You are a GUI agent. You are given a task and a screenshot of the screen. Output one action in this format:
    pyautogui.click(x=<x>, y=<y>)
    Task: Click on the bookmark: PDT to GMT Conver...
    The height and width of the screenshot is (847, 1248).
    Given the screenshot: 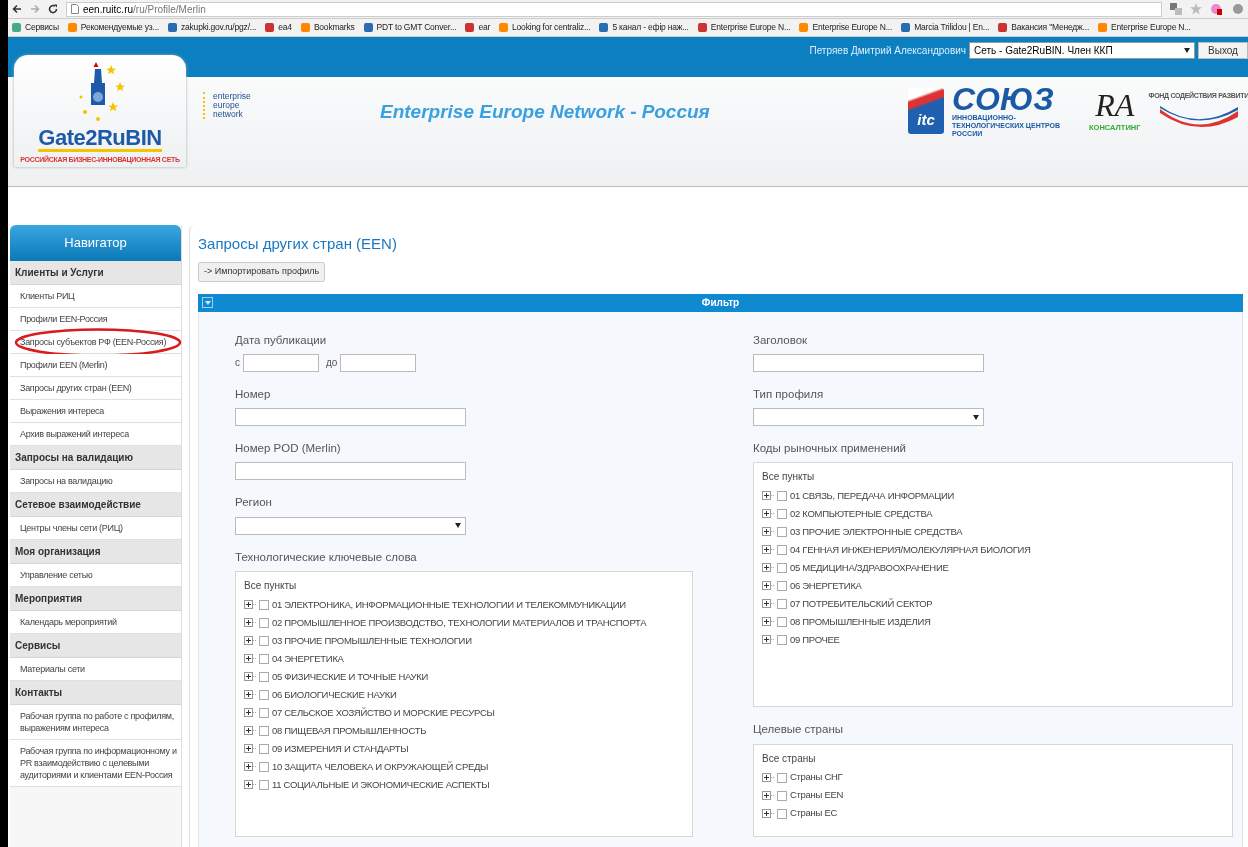 What is the action you would take?
    pyautogui.click(x=410, y=27)
    